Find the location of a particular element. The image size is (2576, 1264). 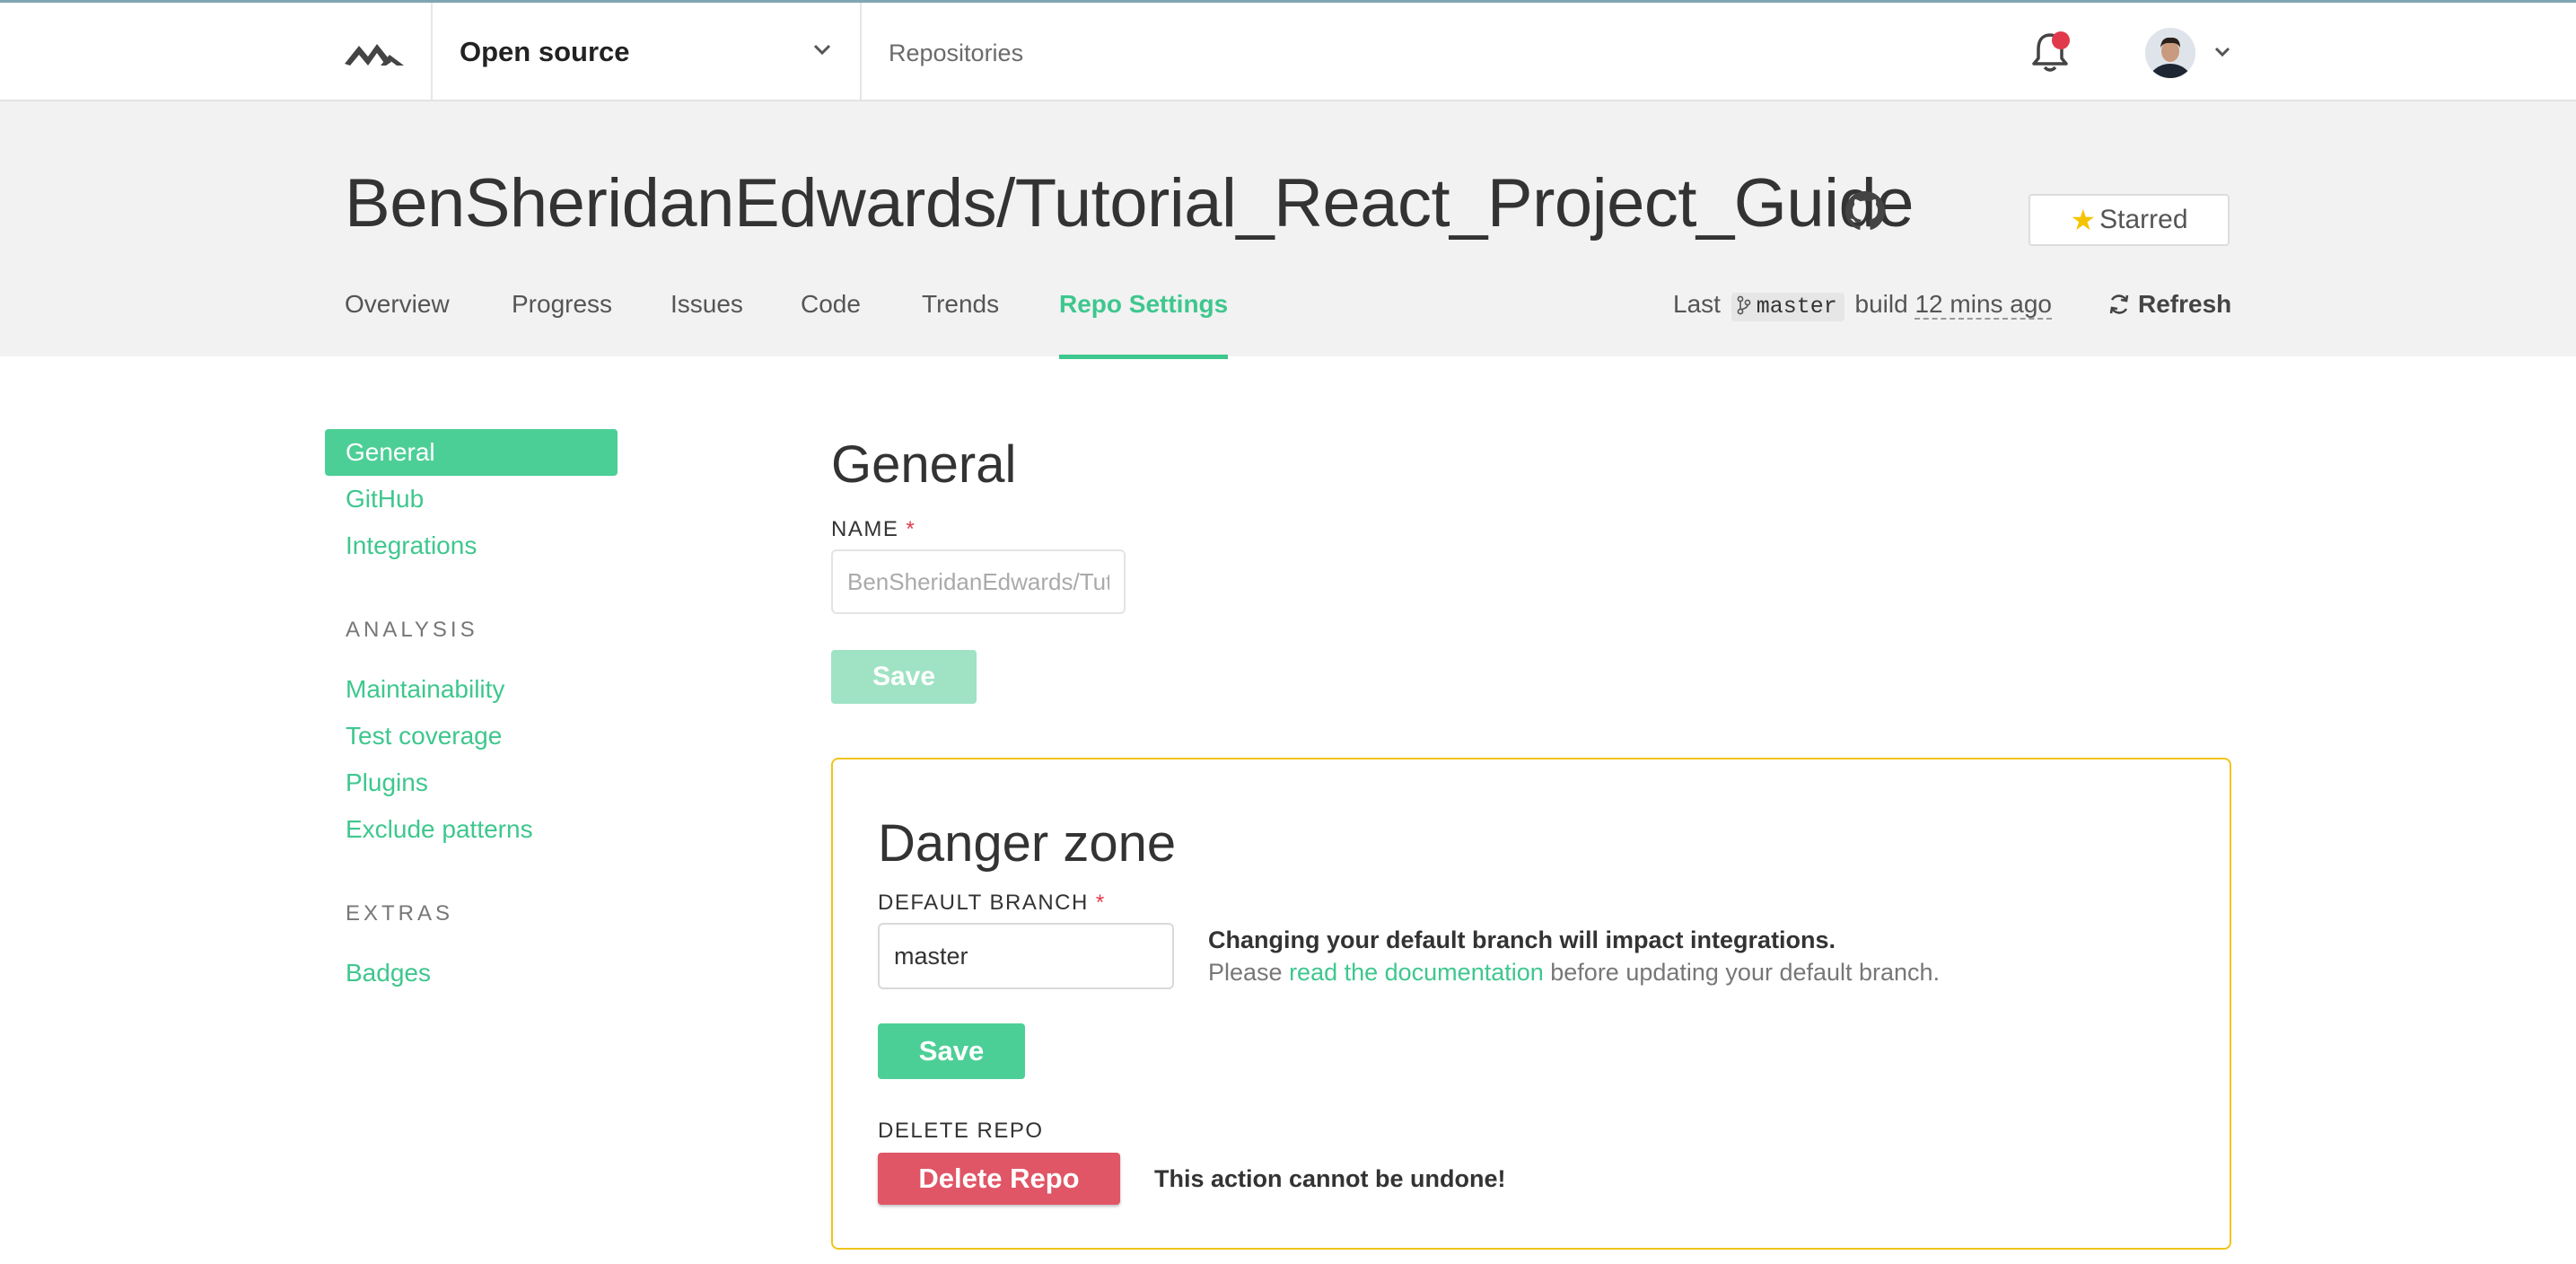

name-label: NAME * is located at coordinates (873, 529).